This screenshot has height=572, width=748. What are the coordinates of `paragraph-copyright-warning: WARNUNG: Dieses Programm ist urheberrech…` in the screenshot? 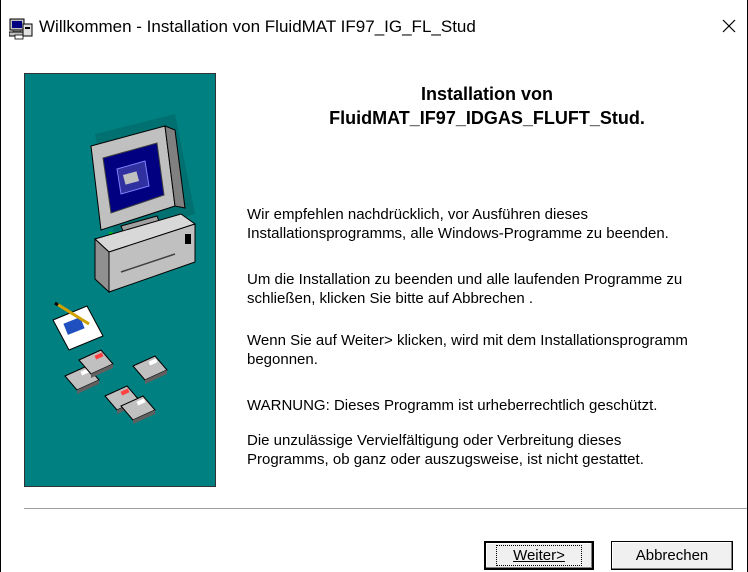 It's located at (452, 405).